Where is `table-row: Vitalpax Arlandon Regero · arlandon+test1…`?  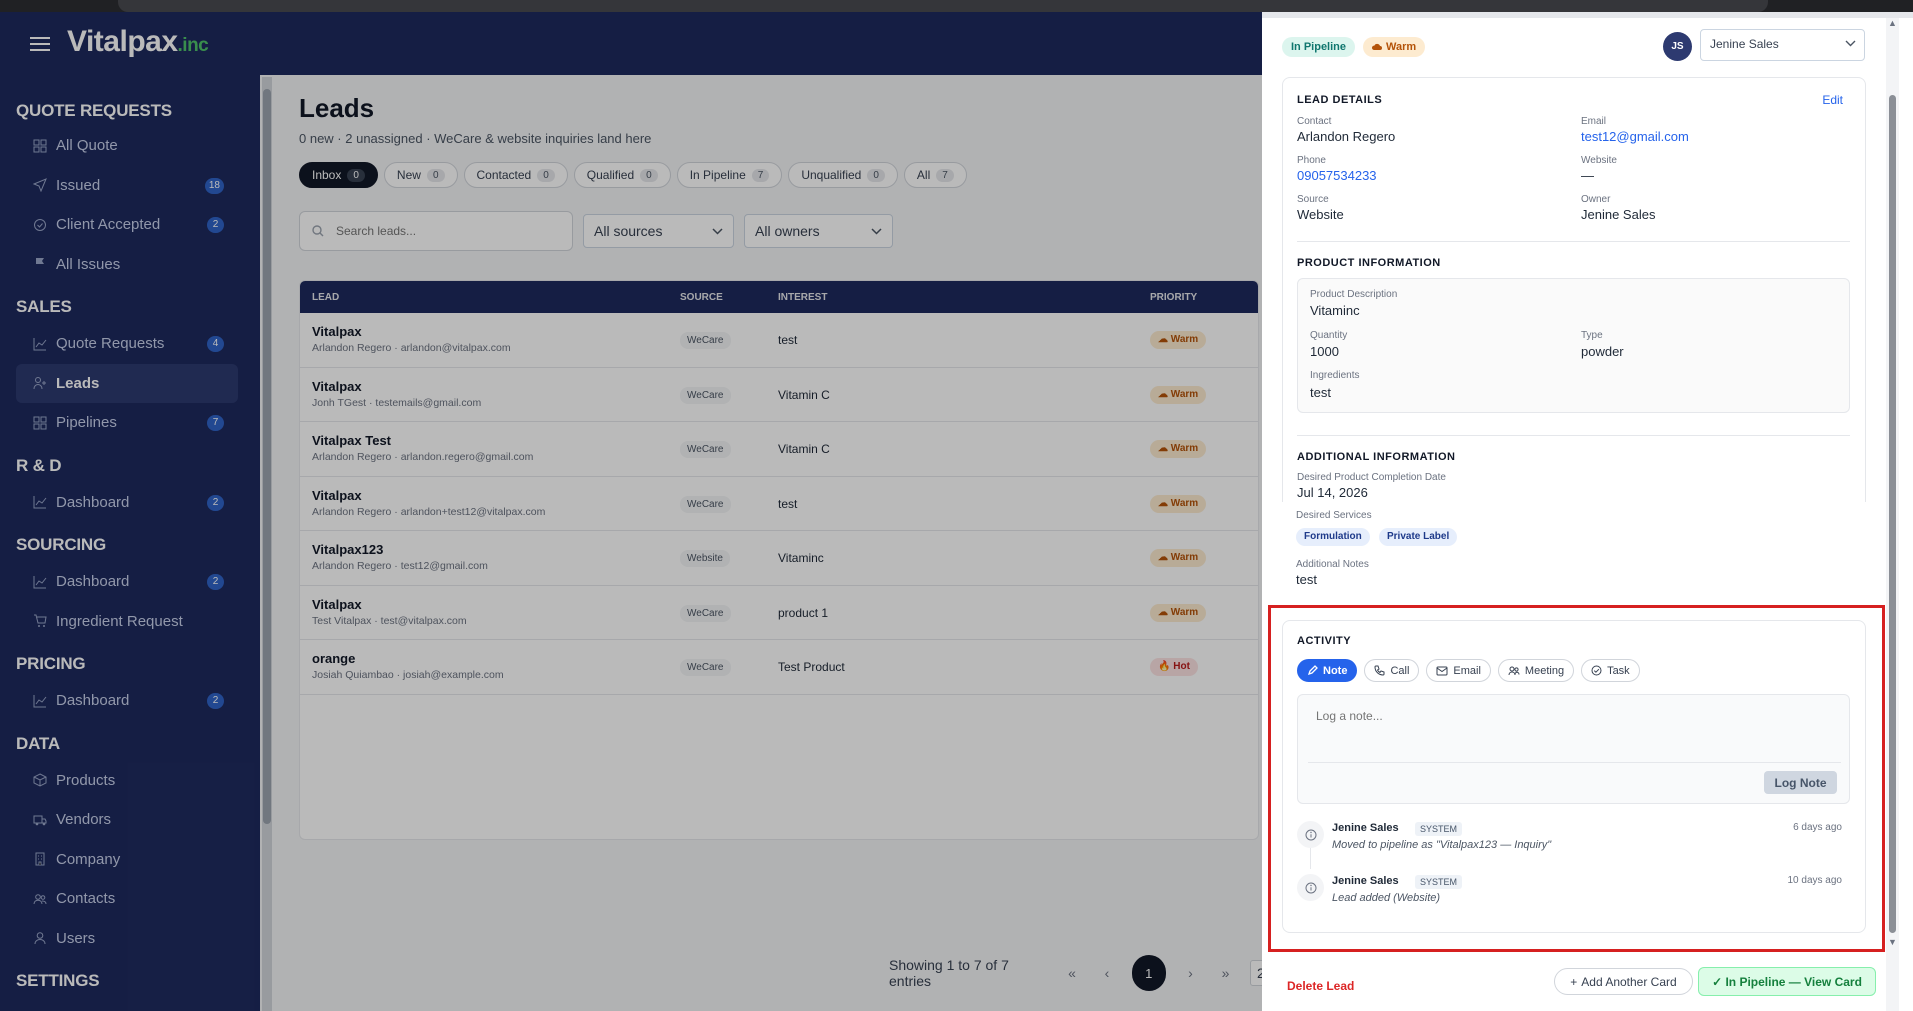 table-row: Vitalpax Arlandon Regero · arlandon+test1… is located at coordinates (779, 504).